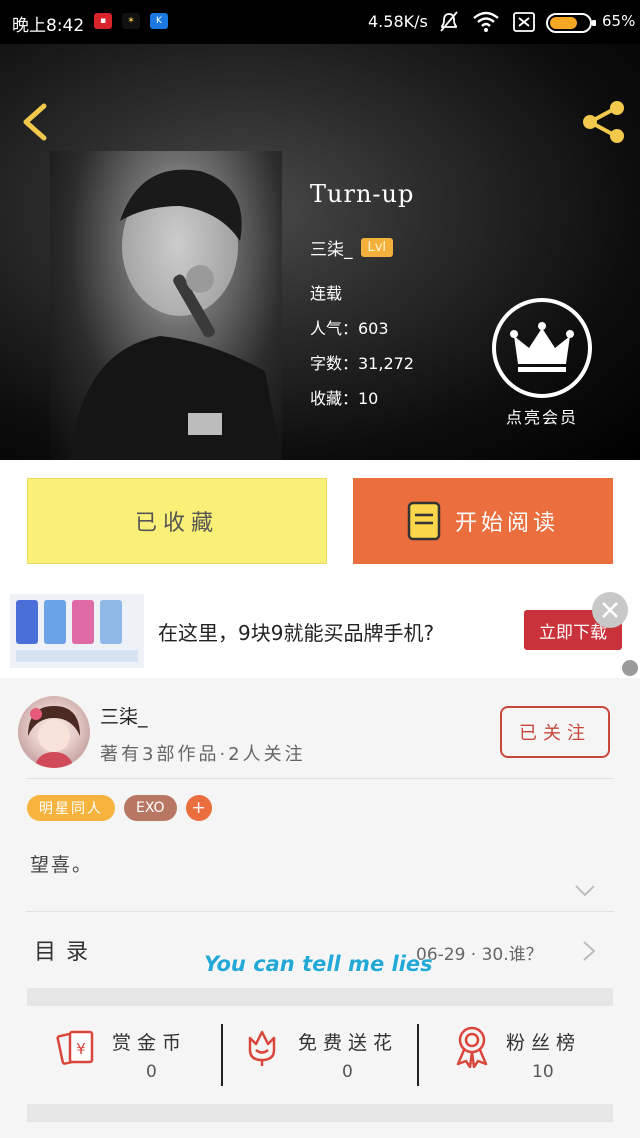 This screenshot has height=1138, width=640. Describe the element at coordinates (296, 633) in the screenshot. I see `ad-text: 在这里，9块9就能买品牌手机?` at that location.